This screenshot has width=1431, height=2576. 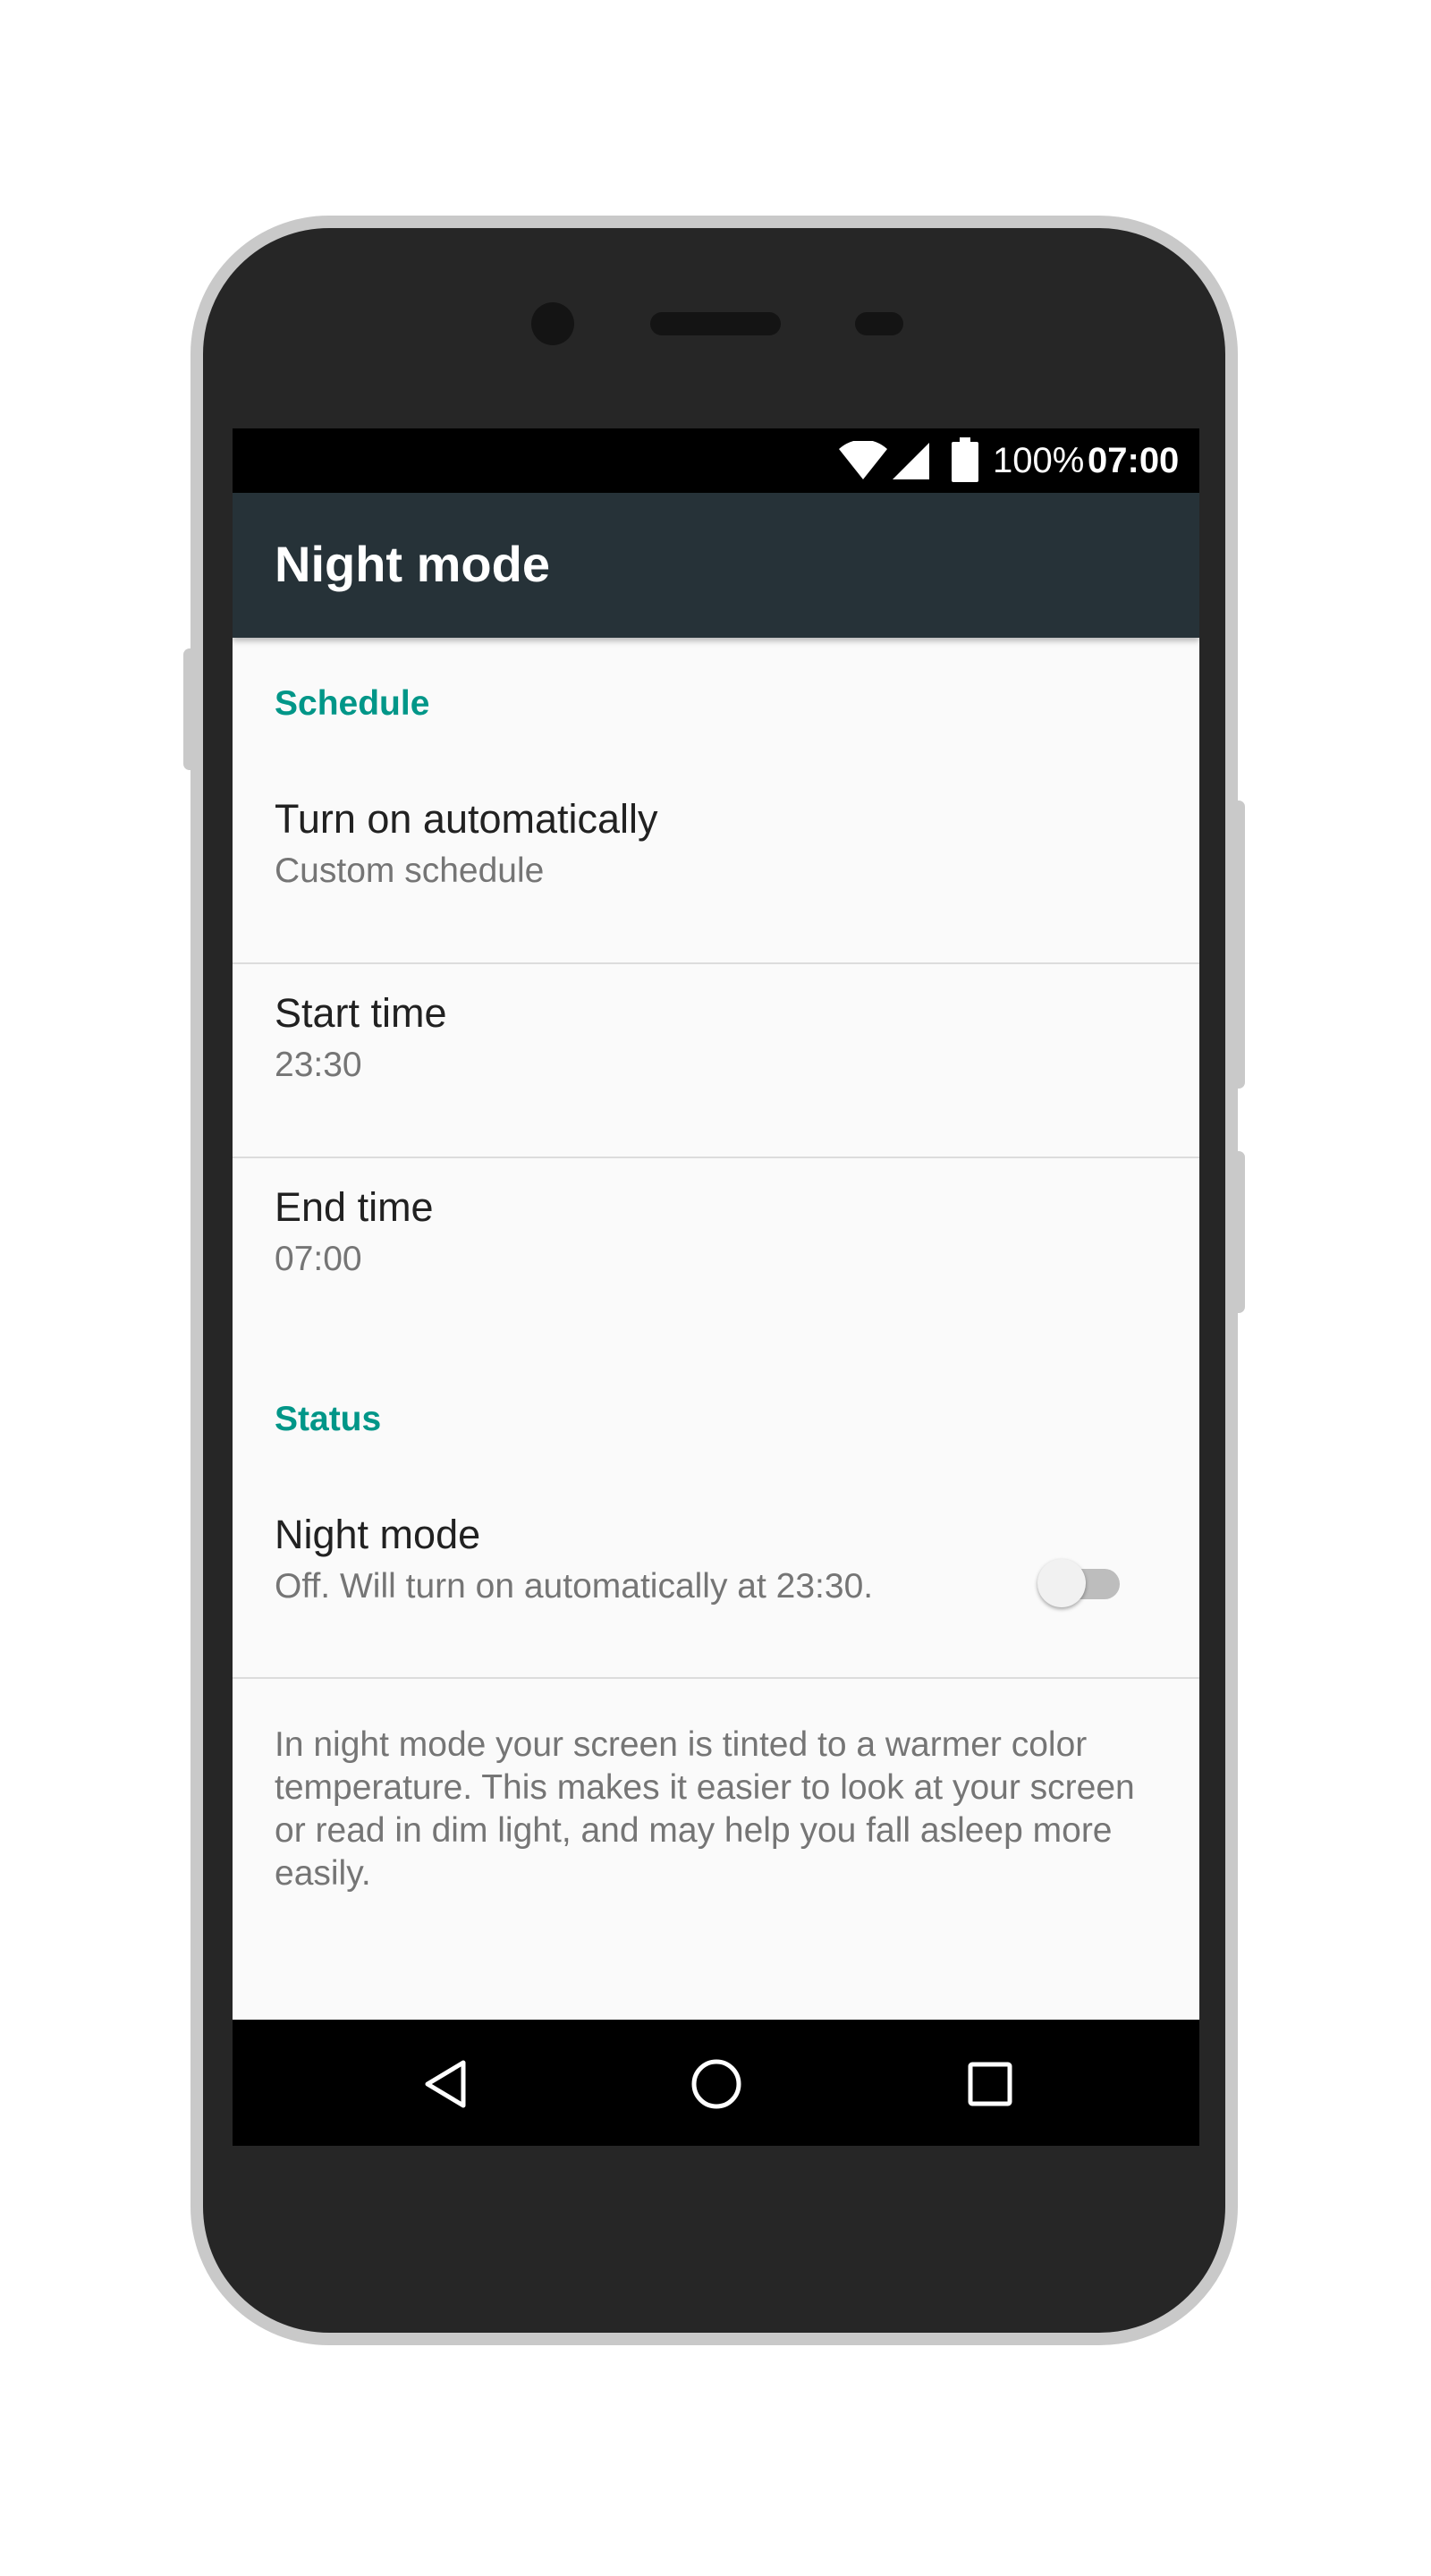 What do you see at coordinates (318, 1065) in the screenshot?
I see `setting-summary: 23:30` at bounding box center [318, 1065].